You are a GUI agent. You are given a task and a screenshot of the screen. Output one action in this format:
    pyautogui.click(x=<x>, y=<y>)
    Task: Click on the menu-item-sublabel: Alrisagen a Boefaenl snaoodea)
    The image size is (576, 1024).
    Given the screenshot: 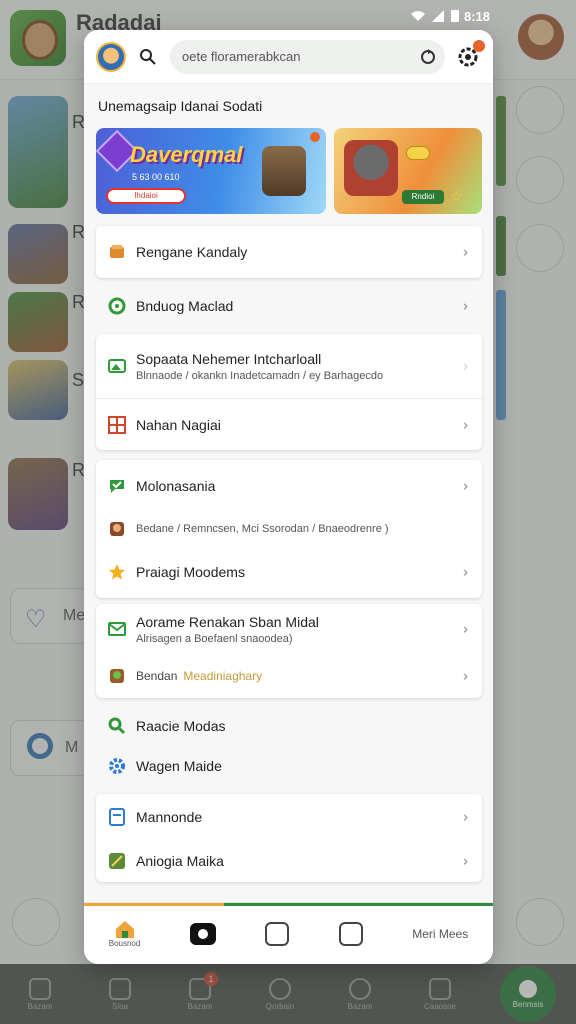 What is the action you would take?
    pyautogui.click(x=214, y=638)
    